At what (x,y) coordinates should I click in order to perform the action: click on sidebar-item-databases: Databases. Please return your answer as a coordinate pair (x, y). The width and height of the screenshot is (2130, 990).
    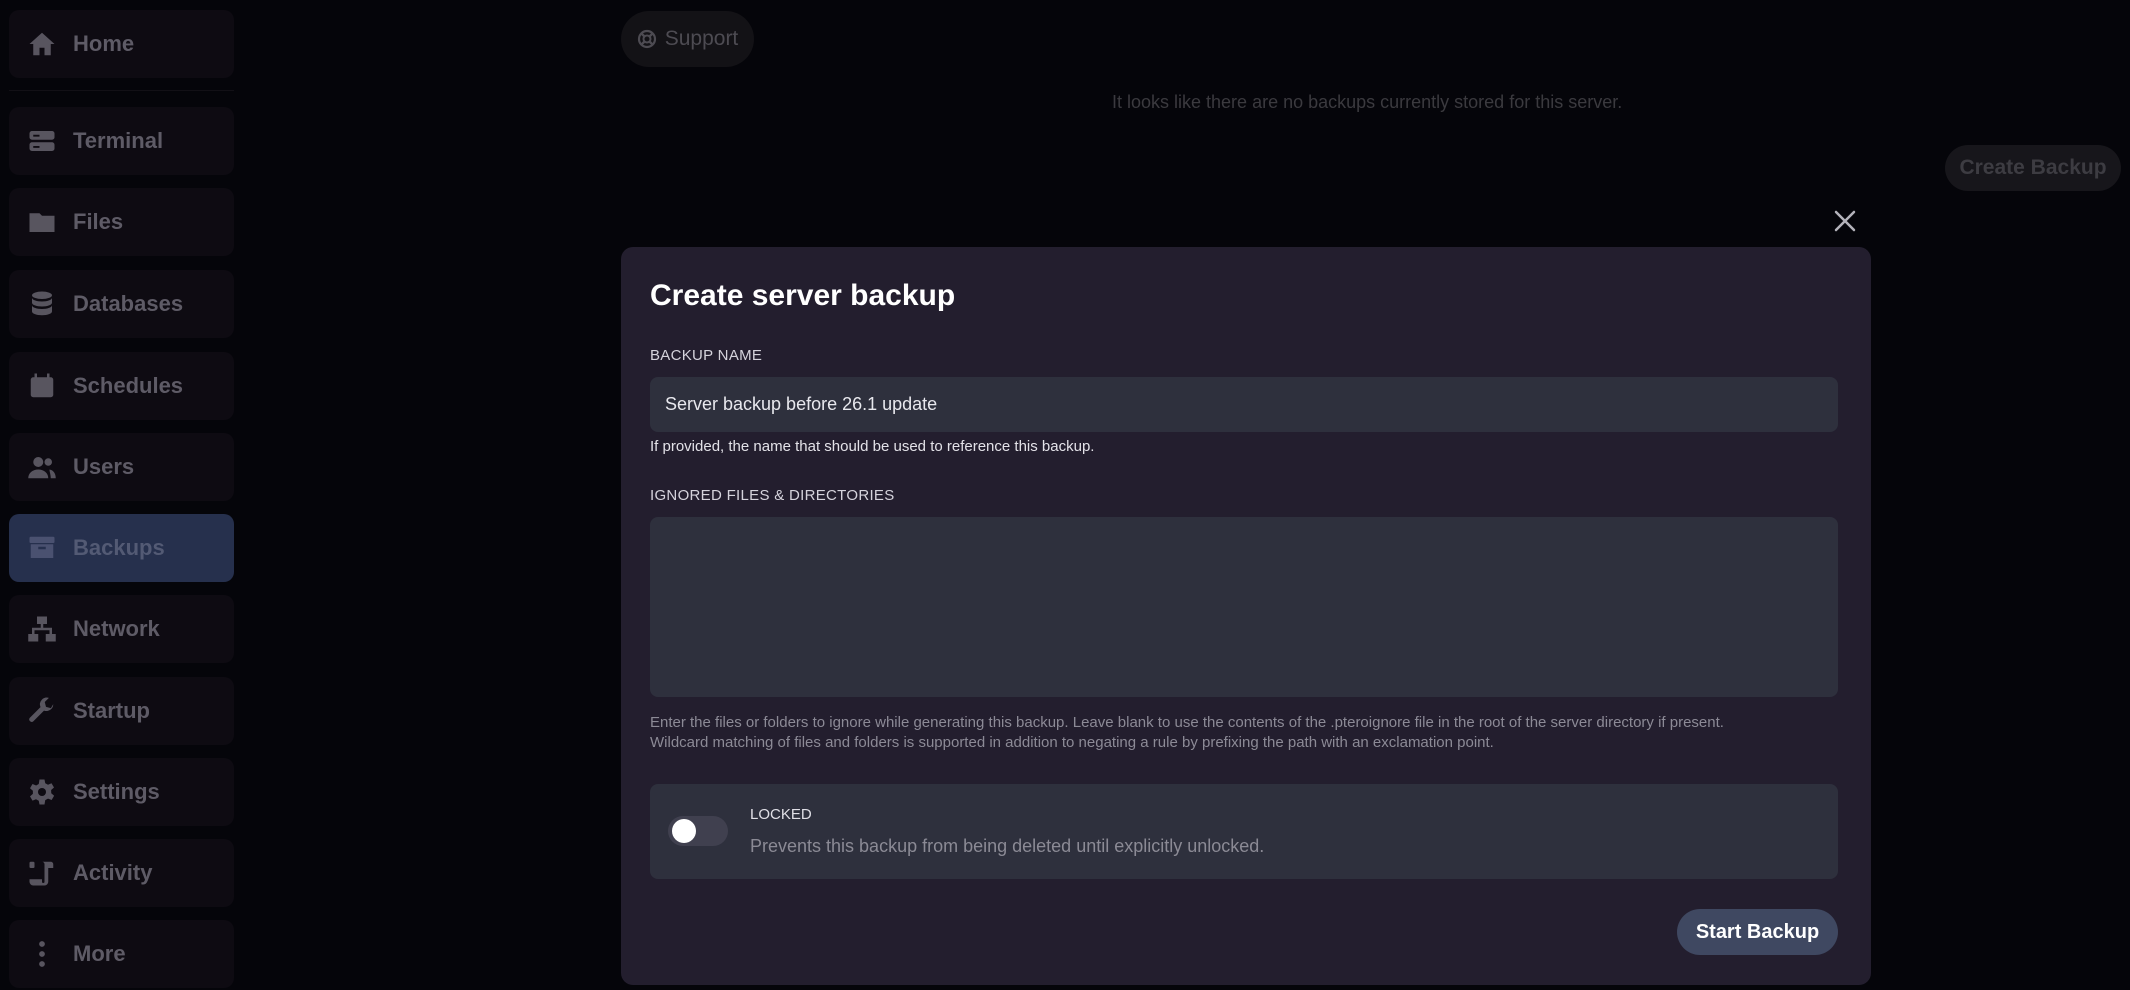
    Looking at the image, I should click on (121, 304).